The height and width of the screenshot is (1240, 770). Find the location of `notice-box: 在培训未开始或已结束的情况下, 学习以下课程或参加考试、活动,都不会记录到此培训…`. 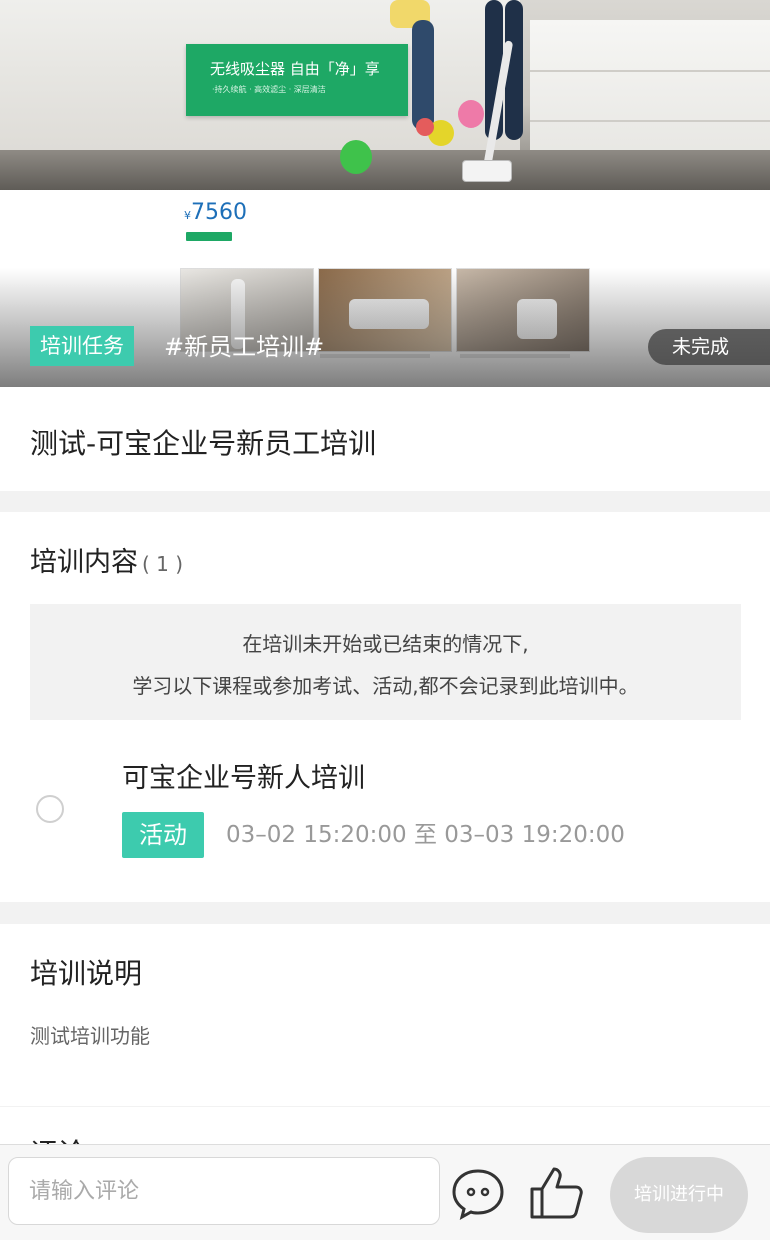

notice-box: 在培训未开始或已结束的情况下, 学习以下课程或参加考试、活动,都不会记录到此培训… is located at coordinates (385, 662).